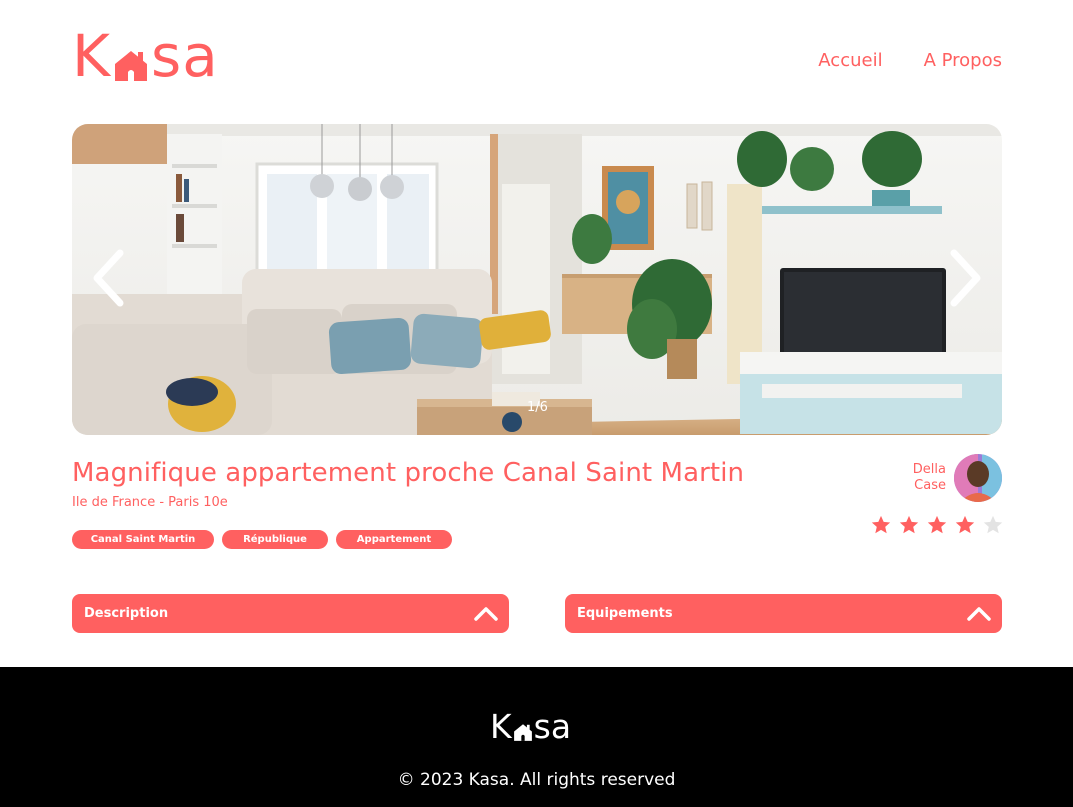  What do you see at coordinates (275, 539) in the screenshot?
I see `tag: République` at bounding box center [275, 539].